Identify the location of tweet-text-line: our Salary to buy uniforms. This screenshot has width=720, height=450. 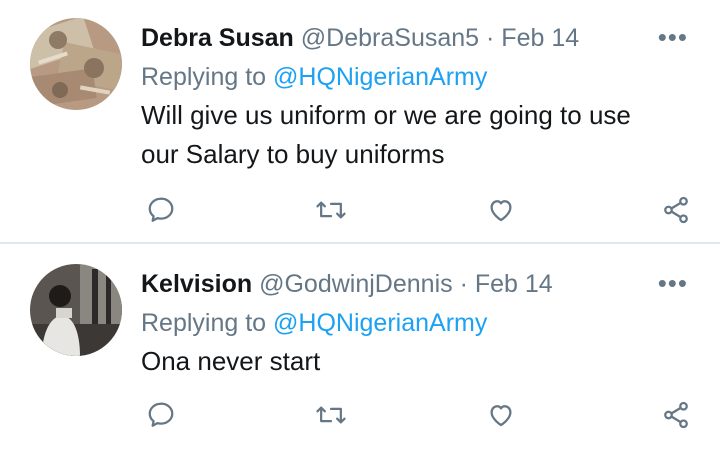
(293, 154).